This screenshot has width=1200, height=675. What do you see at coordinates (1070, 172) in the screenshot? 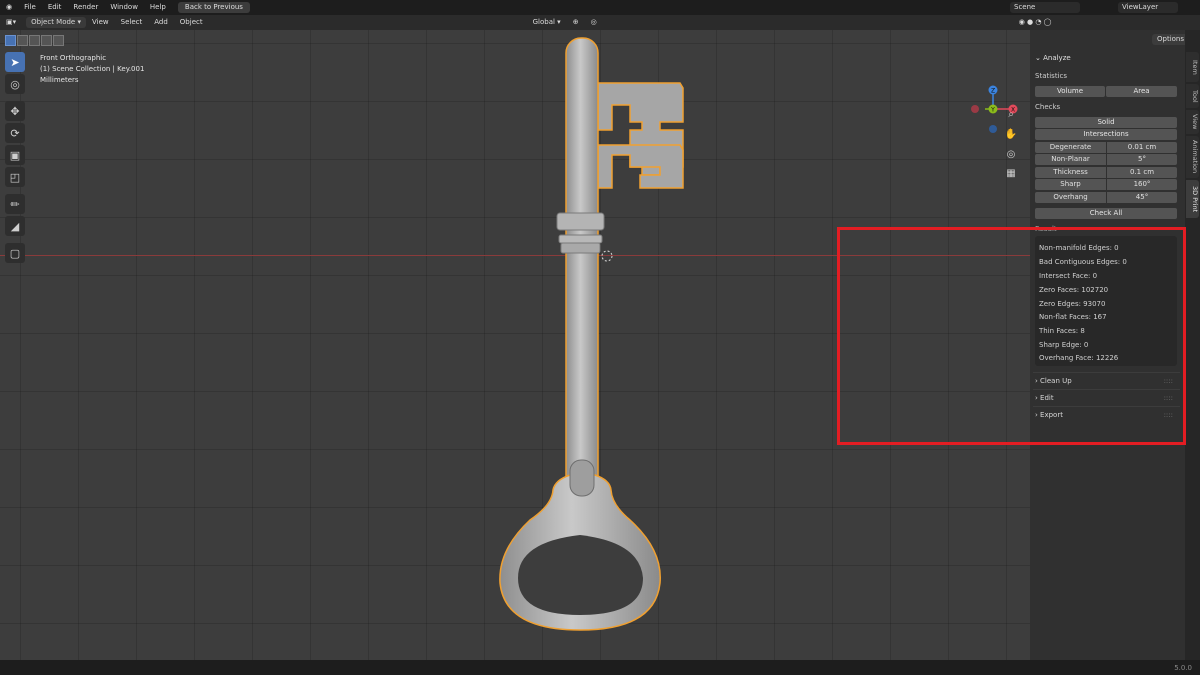
I see `thickness-button: Thickness` at bounding box center [1070, 172].